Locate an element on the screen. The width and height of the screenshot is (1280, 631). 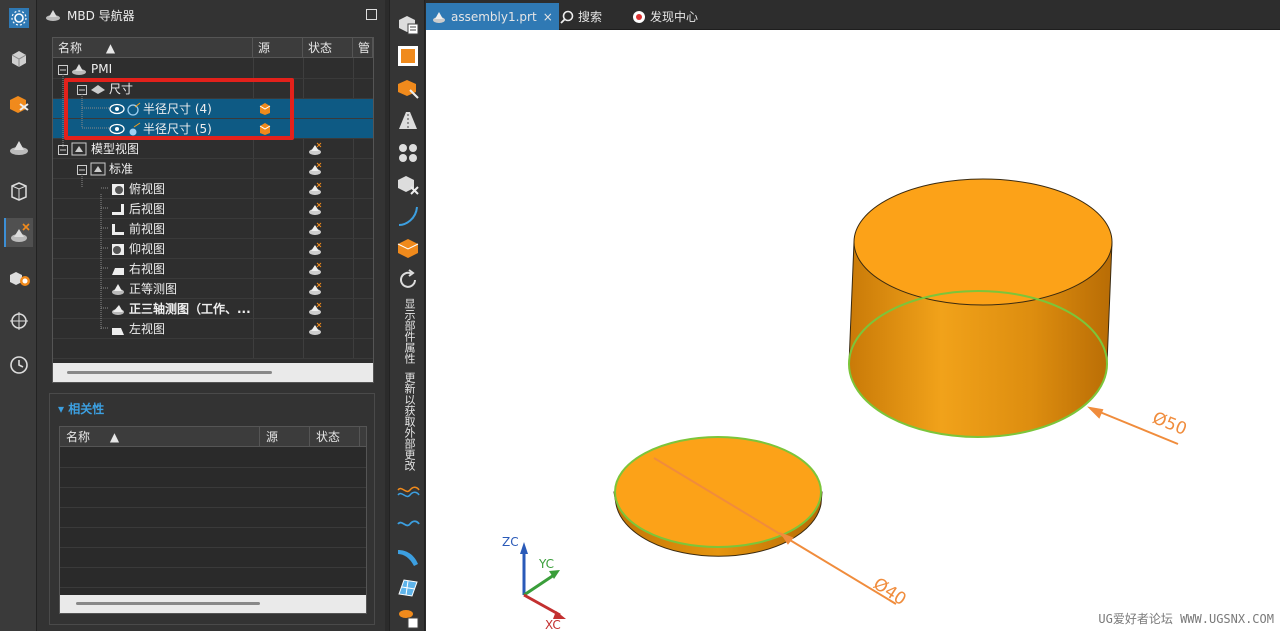
show-part-properties-label: 显示部件属性 is located at coordinates (409, 331).